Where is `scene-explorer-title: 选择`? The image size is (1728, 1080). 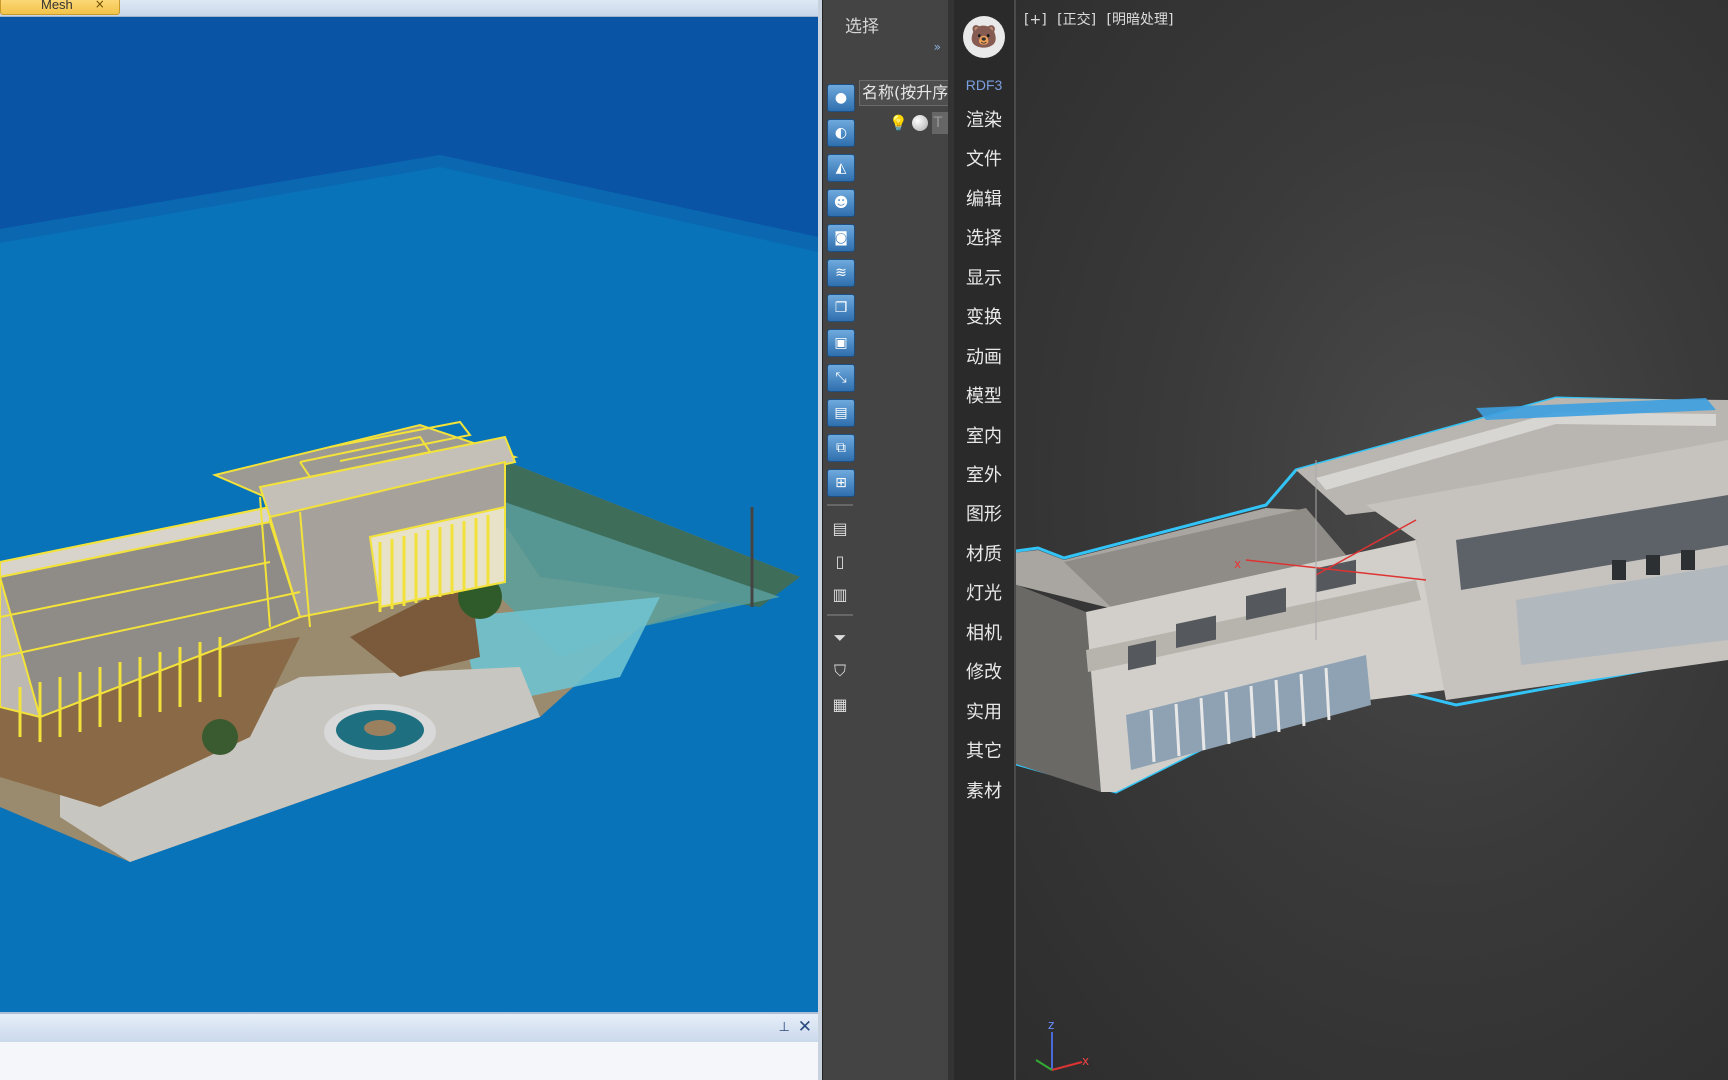
scene-explorer-title: 选择 is located at coordinates (862, 27).